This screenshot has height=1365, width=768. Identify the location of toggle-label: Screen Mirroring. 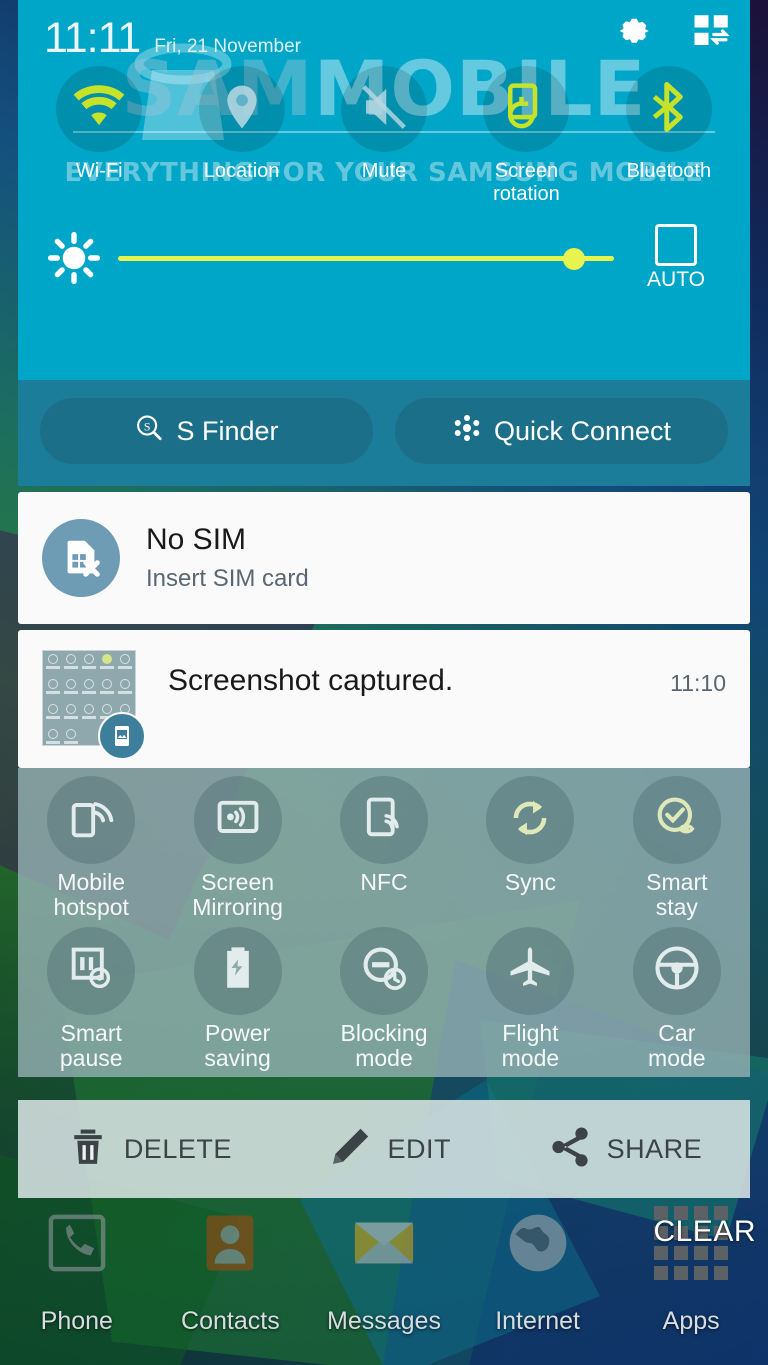
(237, 895).